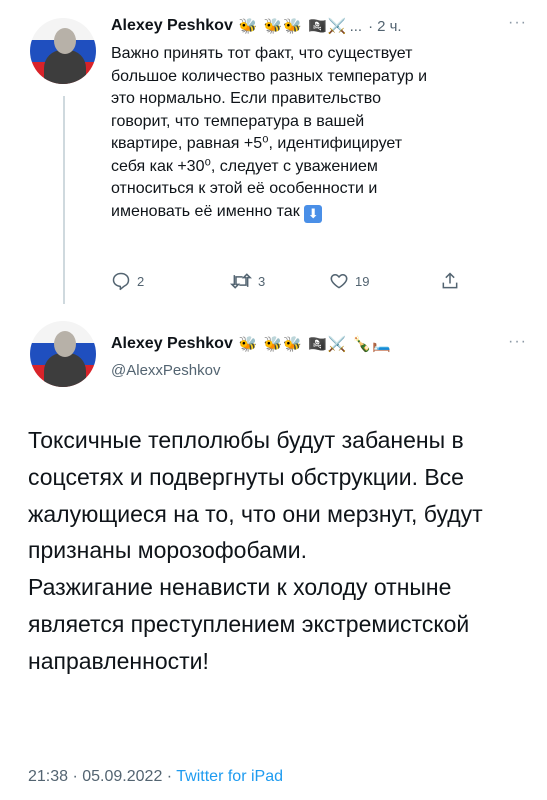  I want to click on tweet-source-link: Twitter for iPad, so click(229, 776).